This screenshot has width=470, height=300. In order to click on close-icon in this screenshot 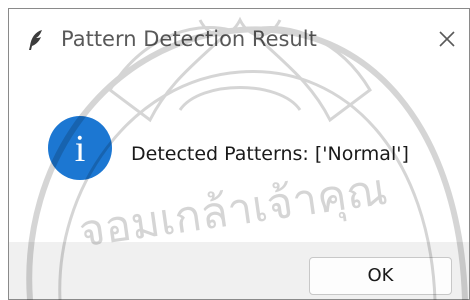, I will do `click(447, 39)`.